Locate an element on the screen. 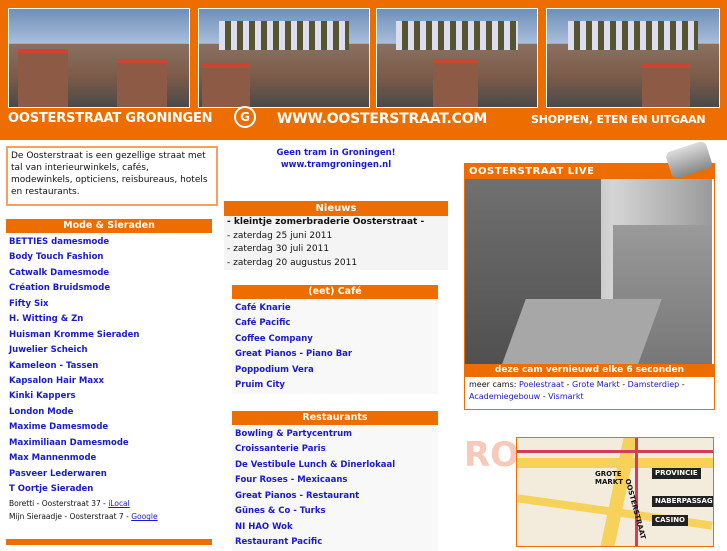 The width and height of the screenshot is (727, 551). restaurant-link: Günes & Co - Turks is located at coordinates (335, 511).